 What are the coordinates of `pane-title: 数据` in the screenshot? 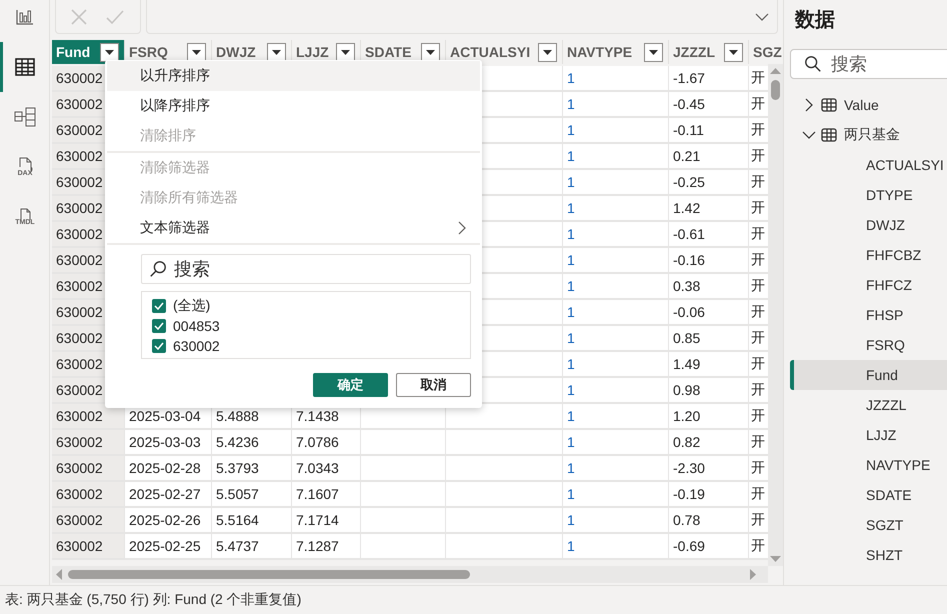 It's located at (815, 20).